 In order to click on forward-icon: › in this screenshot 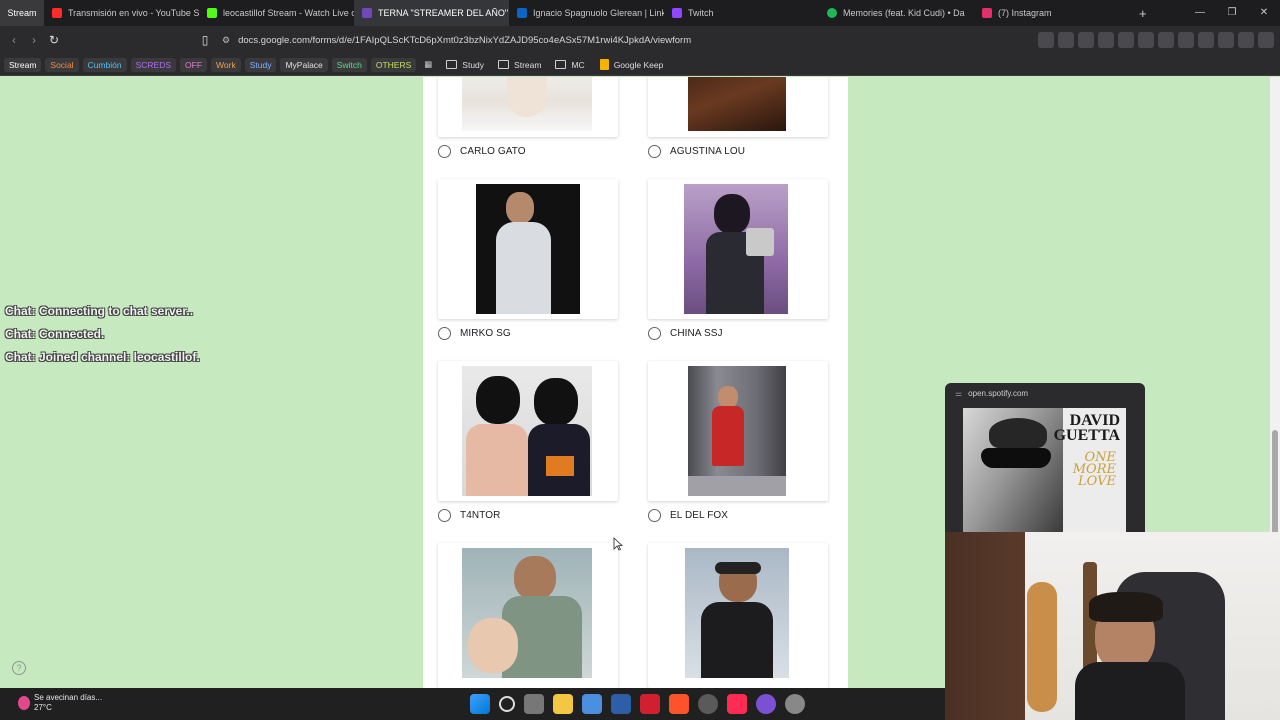, I will do `click(34, 40)`.